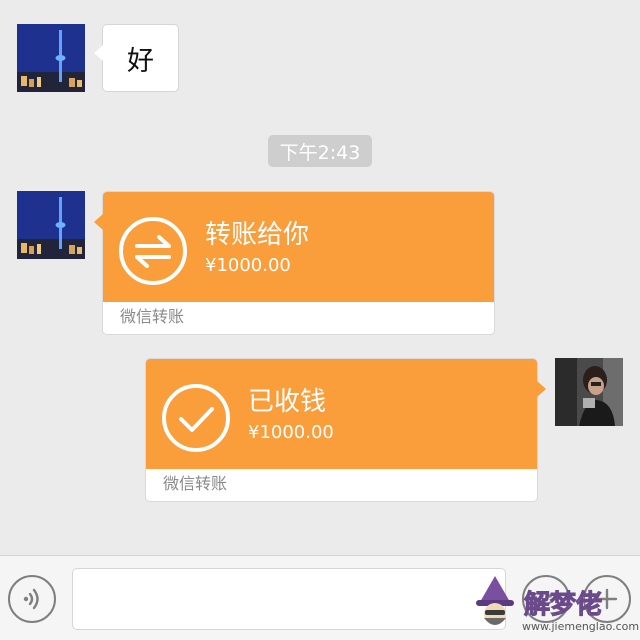 This screenshot has height=640, width=640. I want to click on voice-icon, so click(31, 599).